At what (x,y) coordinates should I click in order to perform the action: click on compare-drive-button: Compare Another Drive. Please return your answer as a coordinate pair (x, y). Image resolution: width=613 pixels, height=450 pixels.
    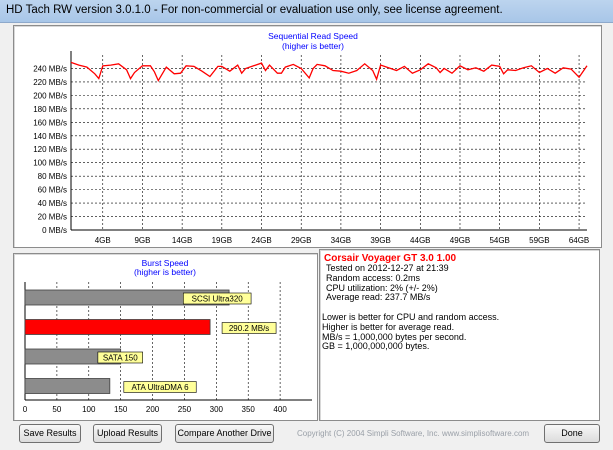
    Looking at the image, I should click on (224, 433).